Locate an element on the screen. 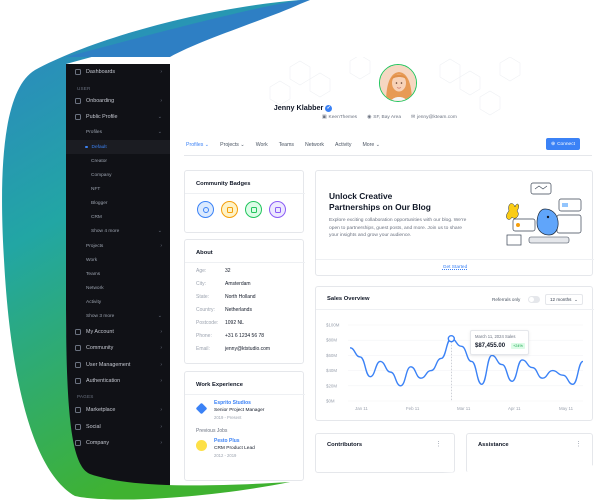 This screenshot has width=601, height=504. x-tick-label: Mar 11 is located at coordinates (464, 408).